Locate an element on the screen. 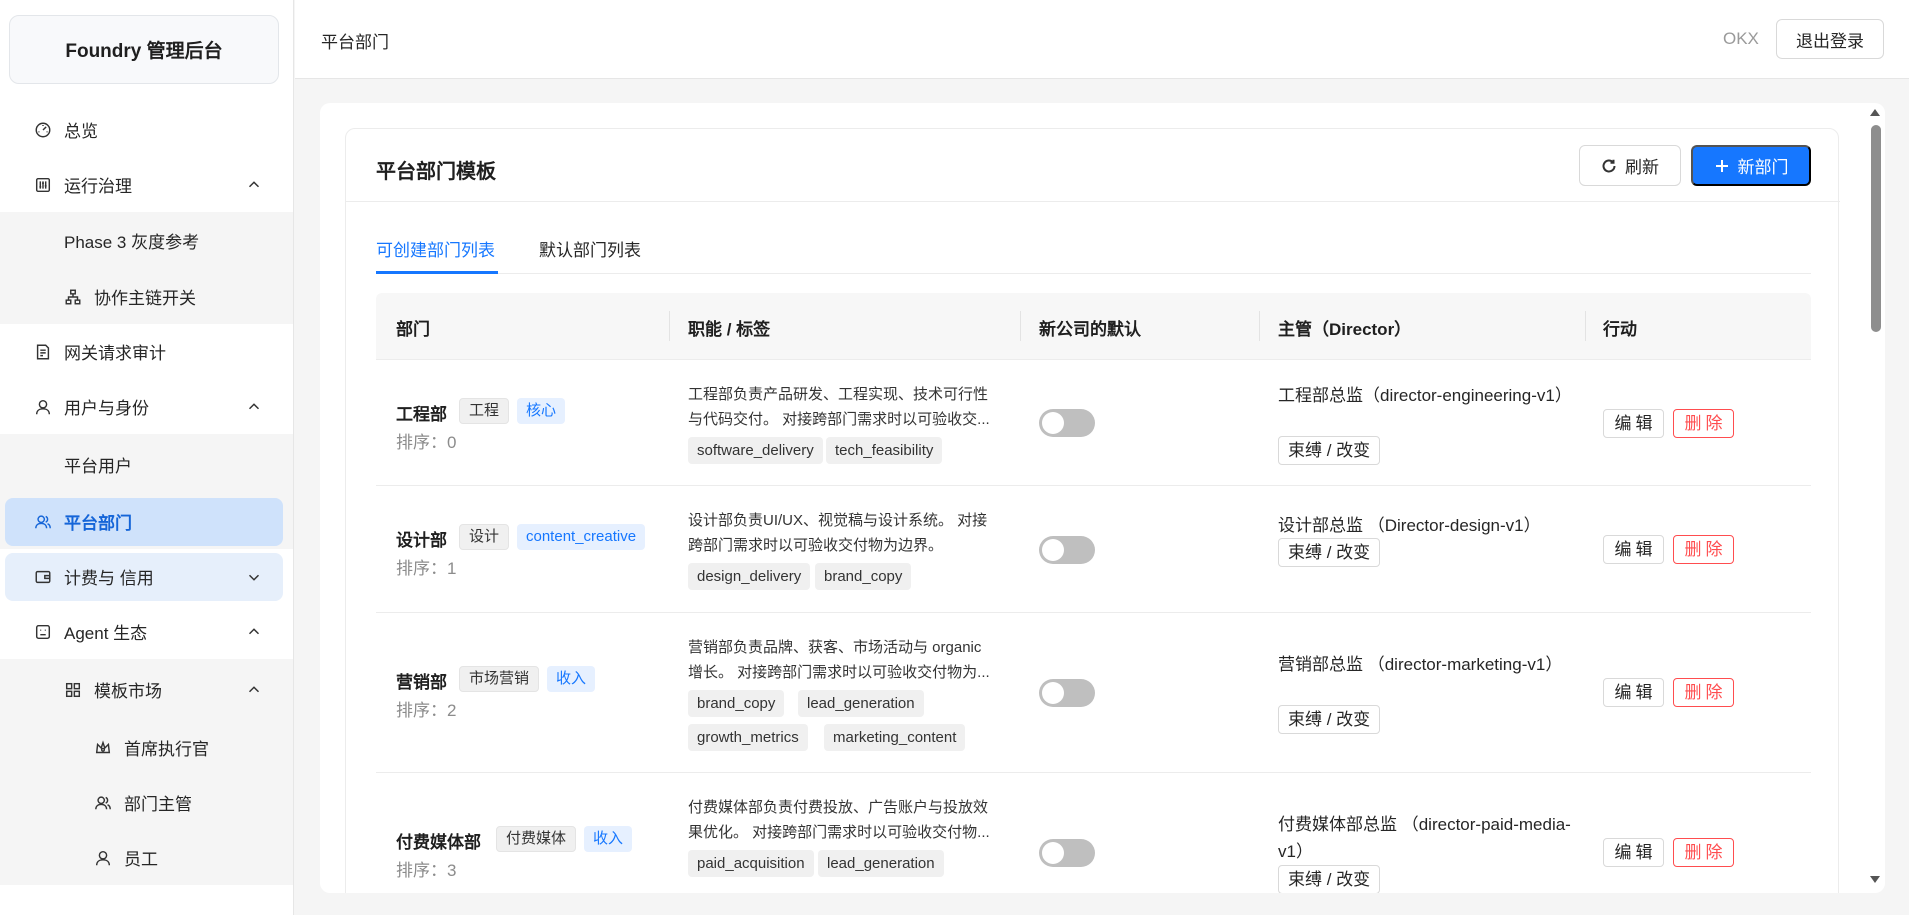 The width and height of the screenshot is (1909, 915). column-header: 部门 is located at coordinates (413, 329).